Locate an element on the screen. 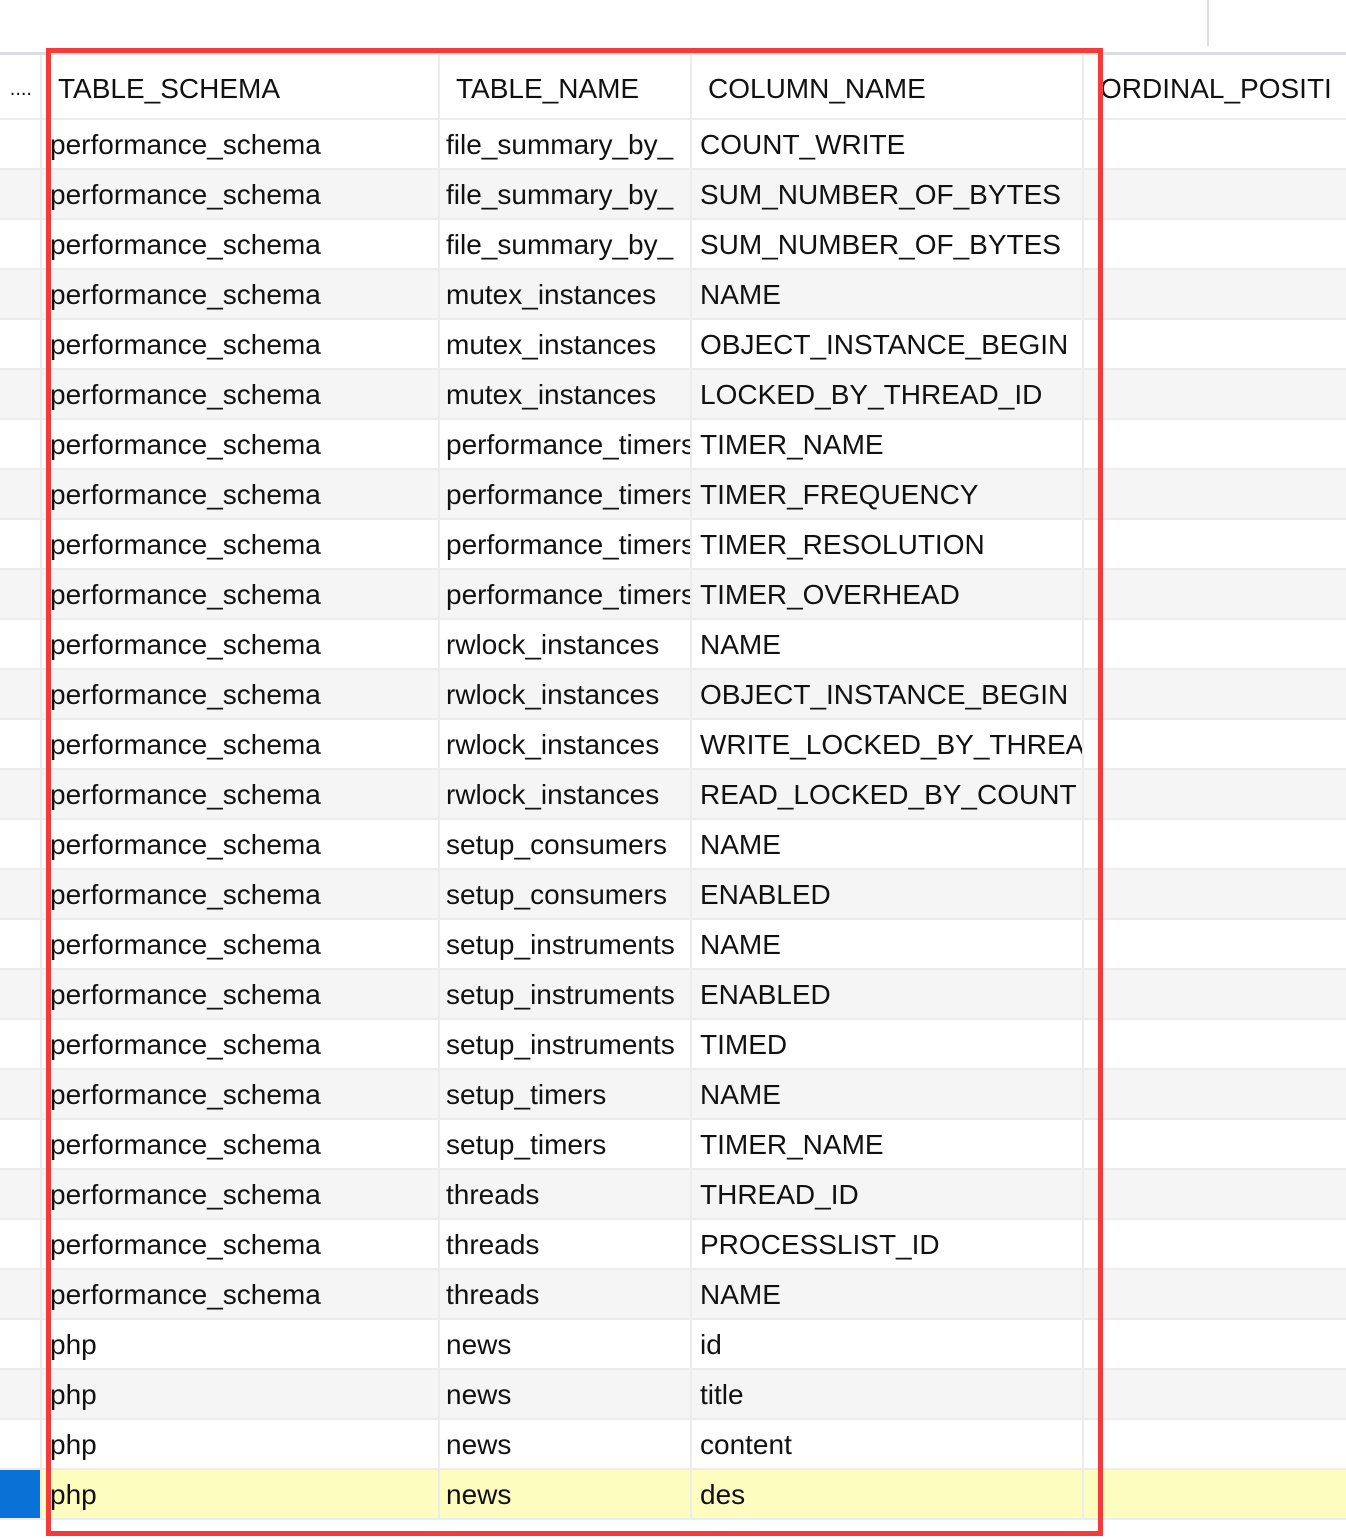 This screenshot has height=1539, width=1346. cell-column-name: READ_LOCKED_BY_COUNT is located at coordinates (888, 795).